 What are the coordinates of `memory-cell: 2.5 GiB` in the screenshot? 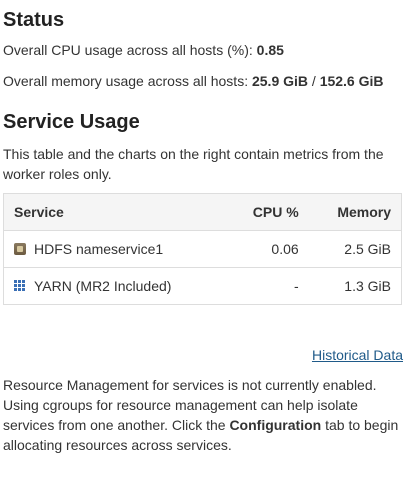 It's located at (355, 249).